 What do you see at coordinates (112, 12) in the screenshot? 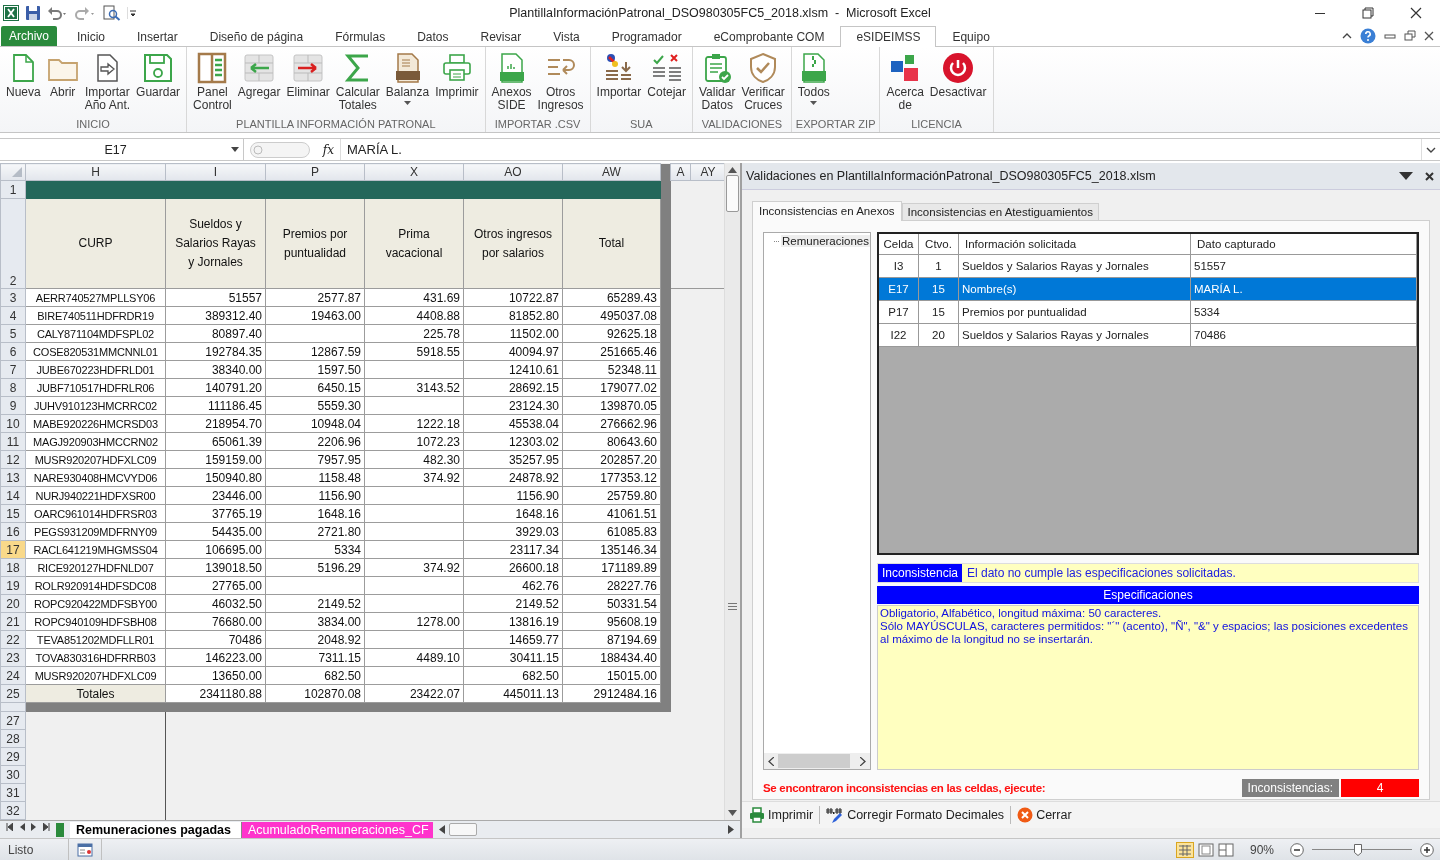
I see `print-preview-icon` at bounding box center [112, 12].